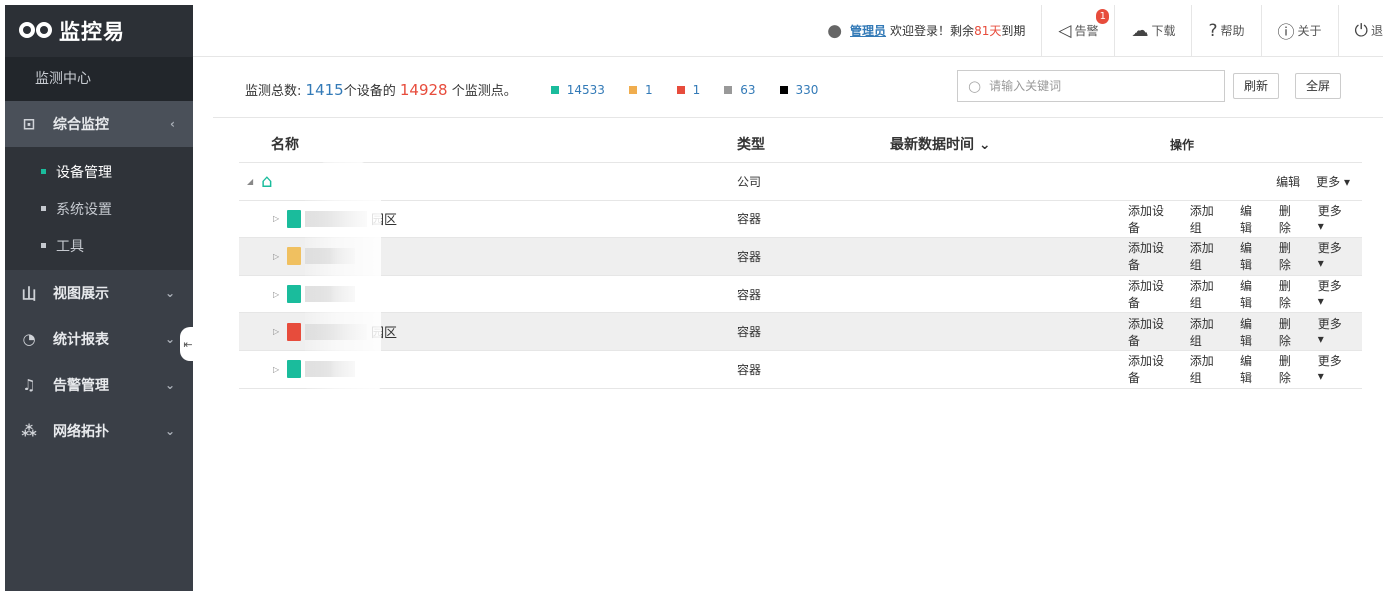  Describe the element at coordinates (267, 181) in the screenshot. I see `home-icon: ⌂` at that location.